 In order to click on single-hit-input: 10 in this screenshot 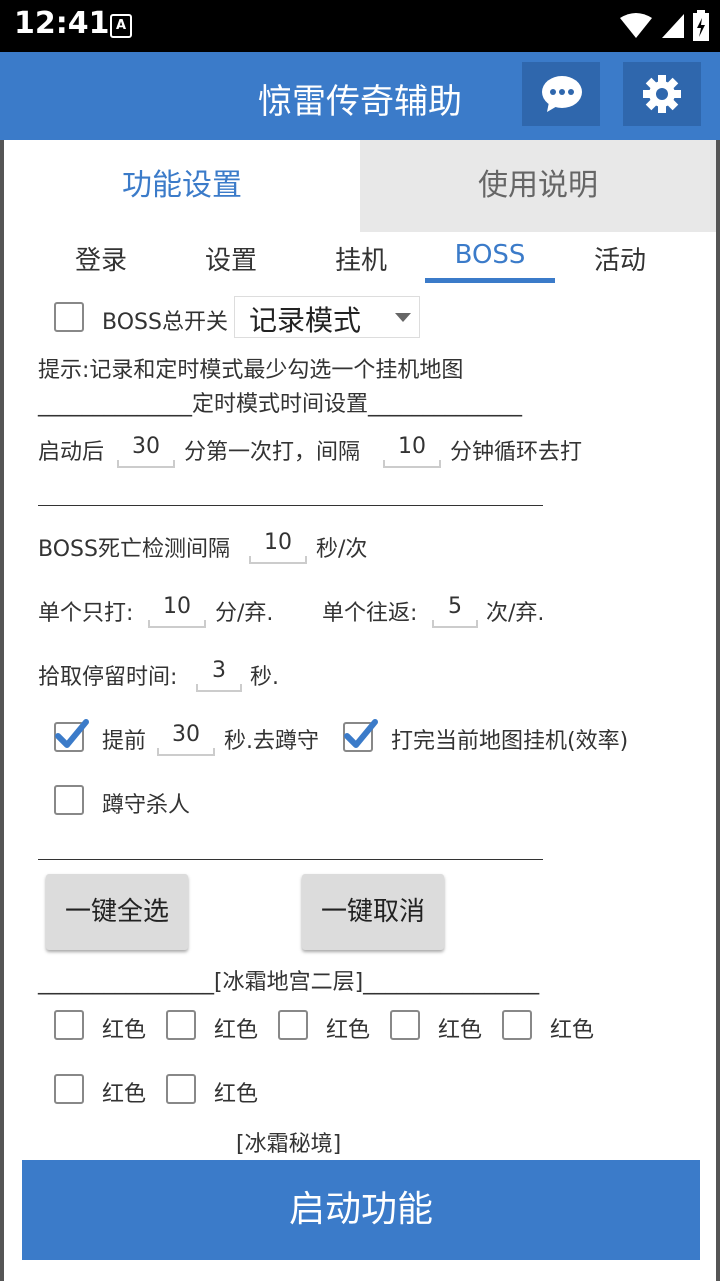, I will do `click(177, 609)`.